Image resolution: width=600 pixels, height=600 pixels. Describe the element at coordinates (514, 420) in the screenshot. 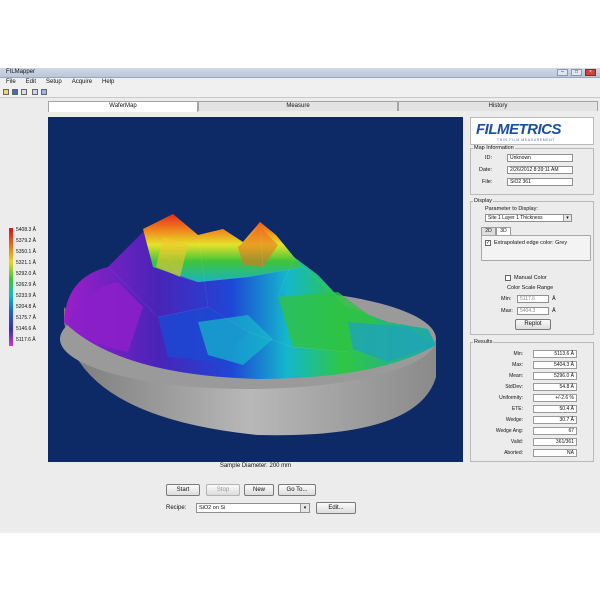

I see `result-label: Wedge:` at that location.